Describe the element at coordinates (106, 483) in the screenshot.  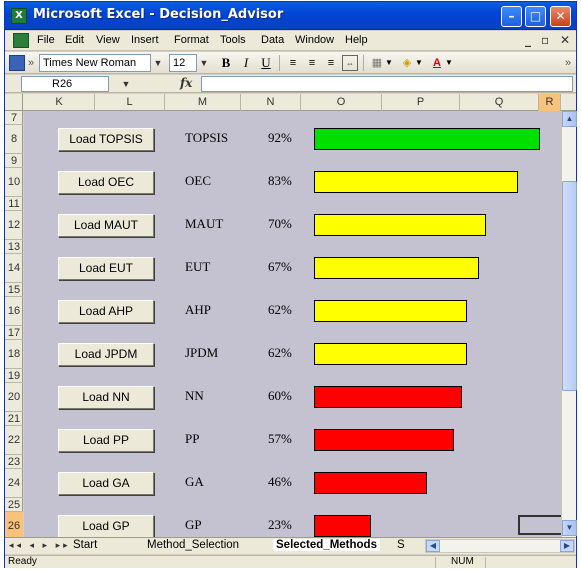
I see `load-ga-button: Load GA` at that location.